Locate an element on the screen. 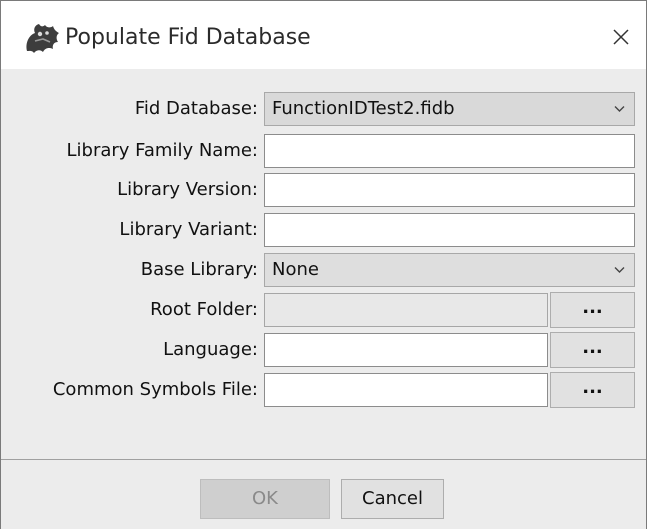 This screenshot has height=529, width=647. close-icon is located at coordinates (621, 37).